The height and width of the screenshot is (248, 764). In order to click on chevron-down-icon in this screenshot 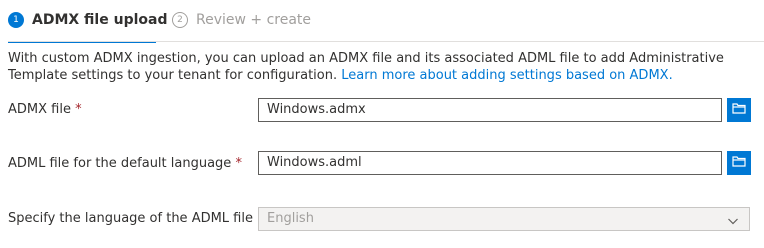, I will do `click(733, 224)`.